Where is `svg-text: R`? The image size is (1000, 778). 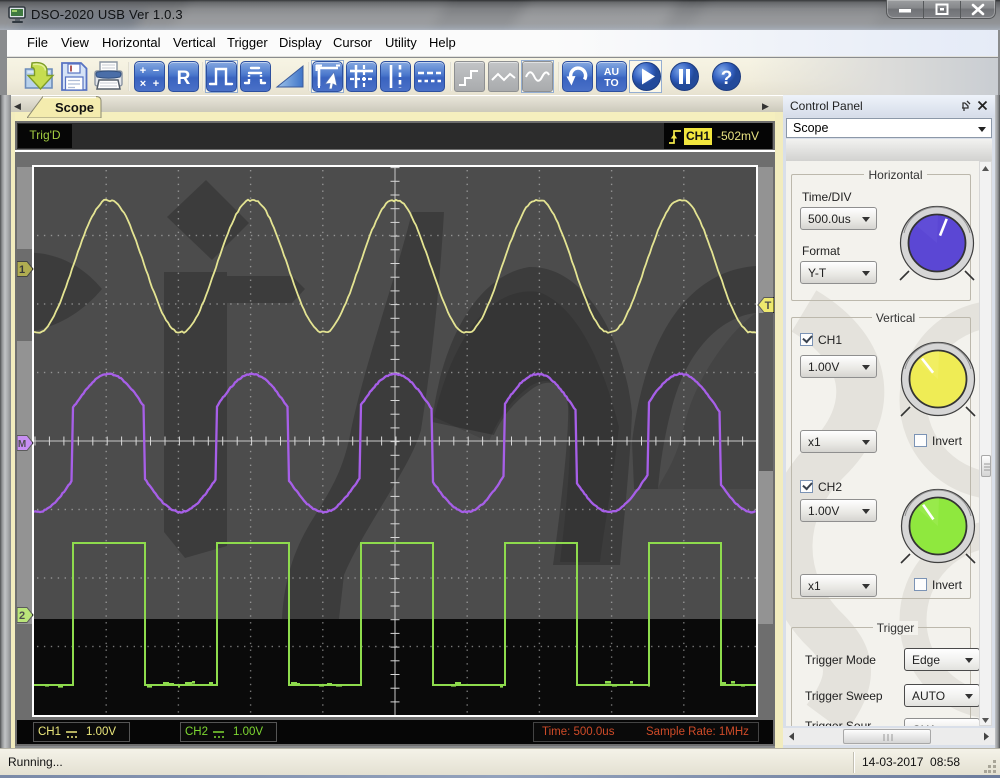 svg-text: R is located at coordinates (184, 78).